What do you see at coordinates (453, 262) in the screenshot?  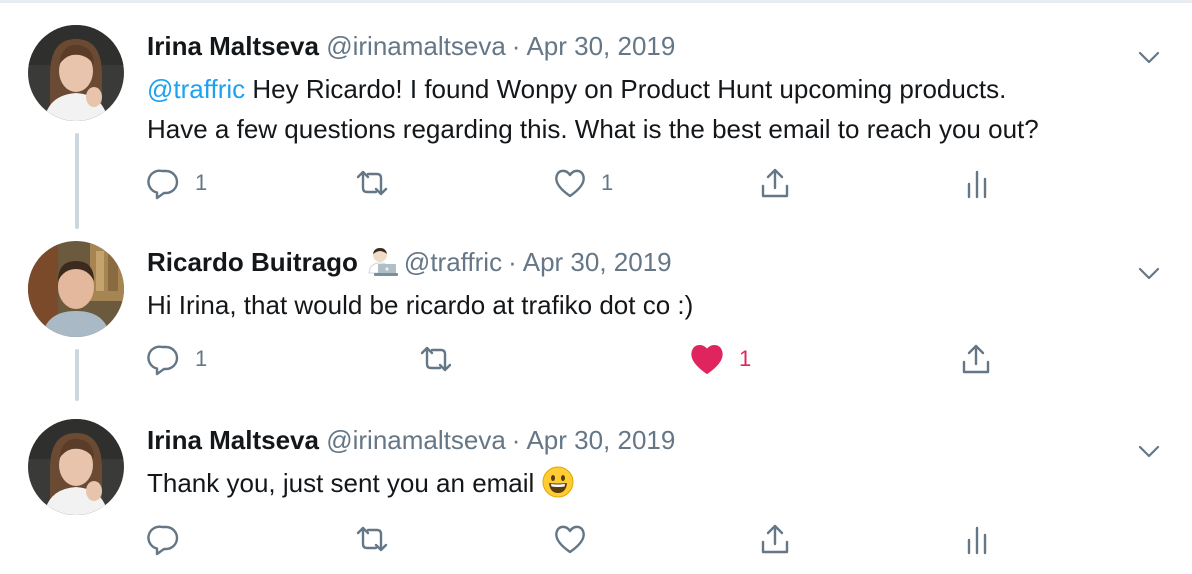 I see `author-handle: @traffric` at bounding box center [453, 262].